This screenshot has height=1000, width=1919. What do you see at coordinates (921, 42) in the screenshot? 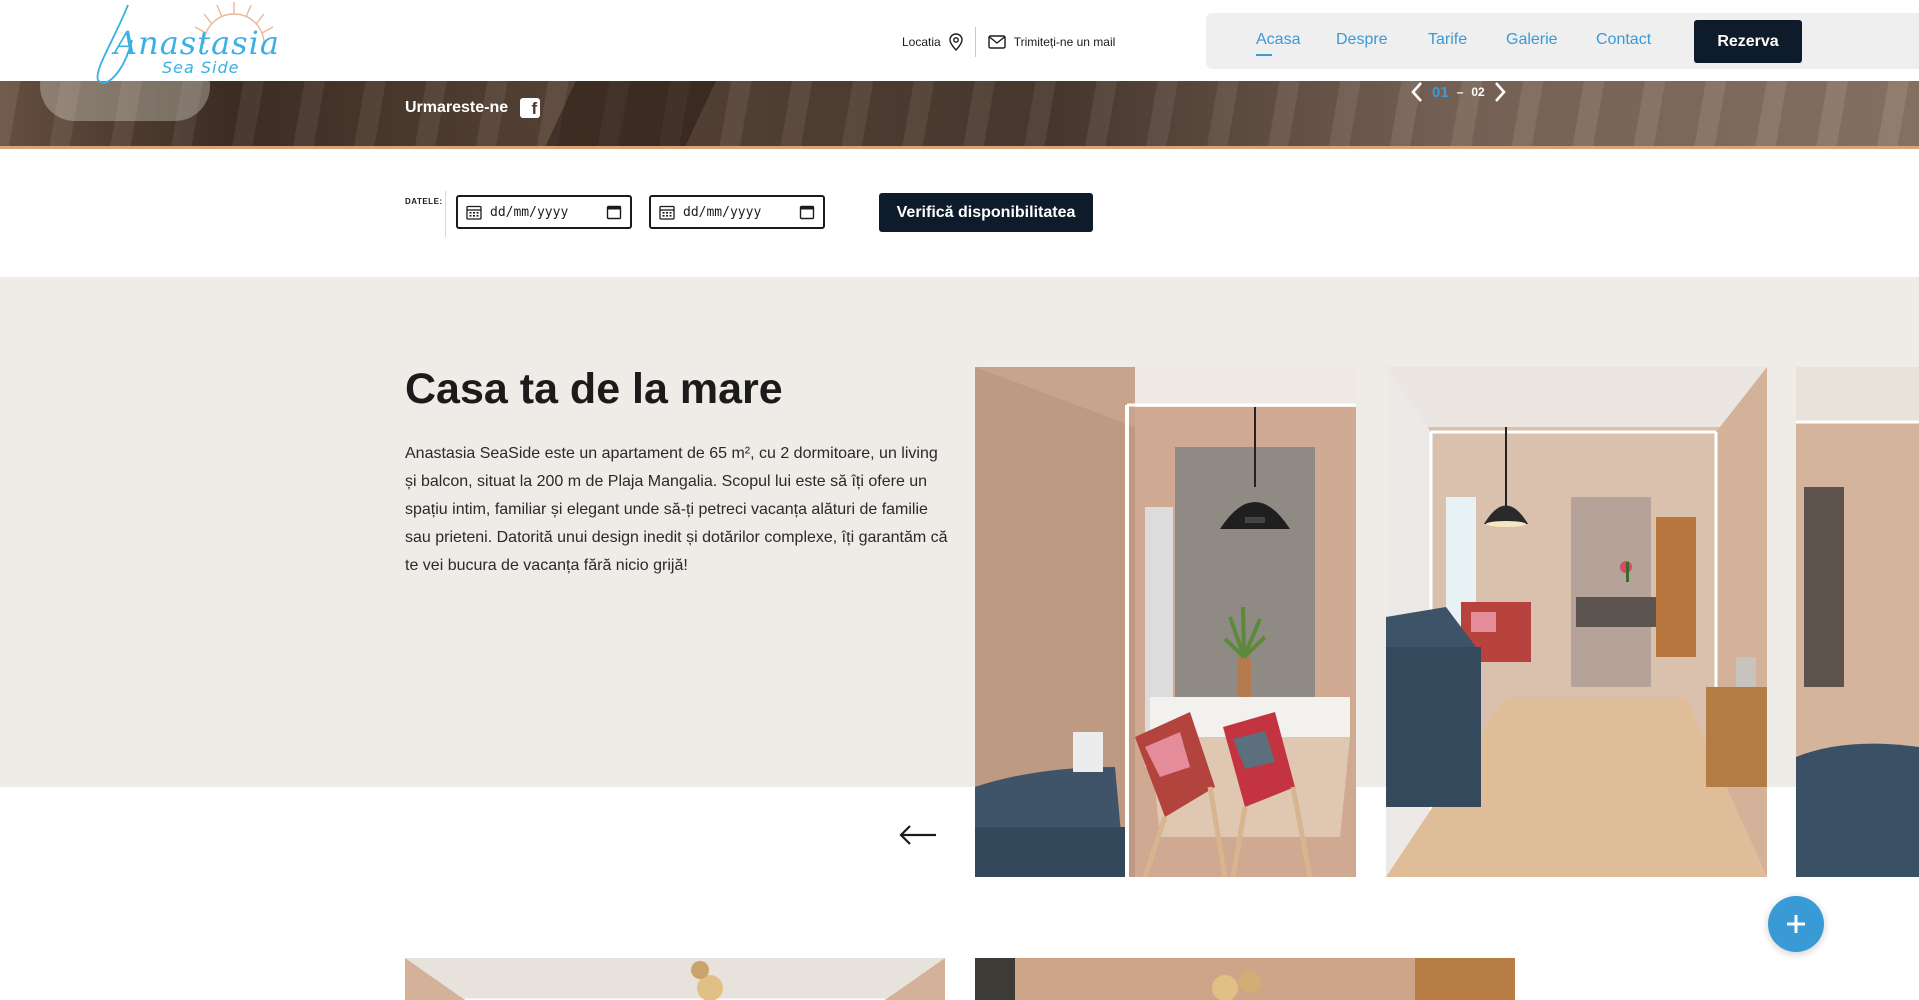
I see `location-label: Locatia` at bounding box center [921, 42].